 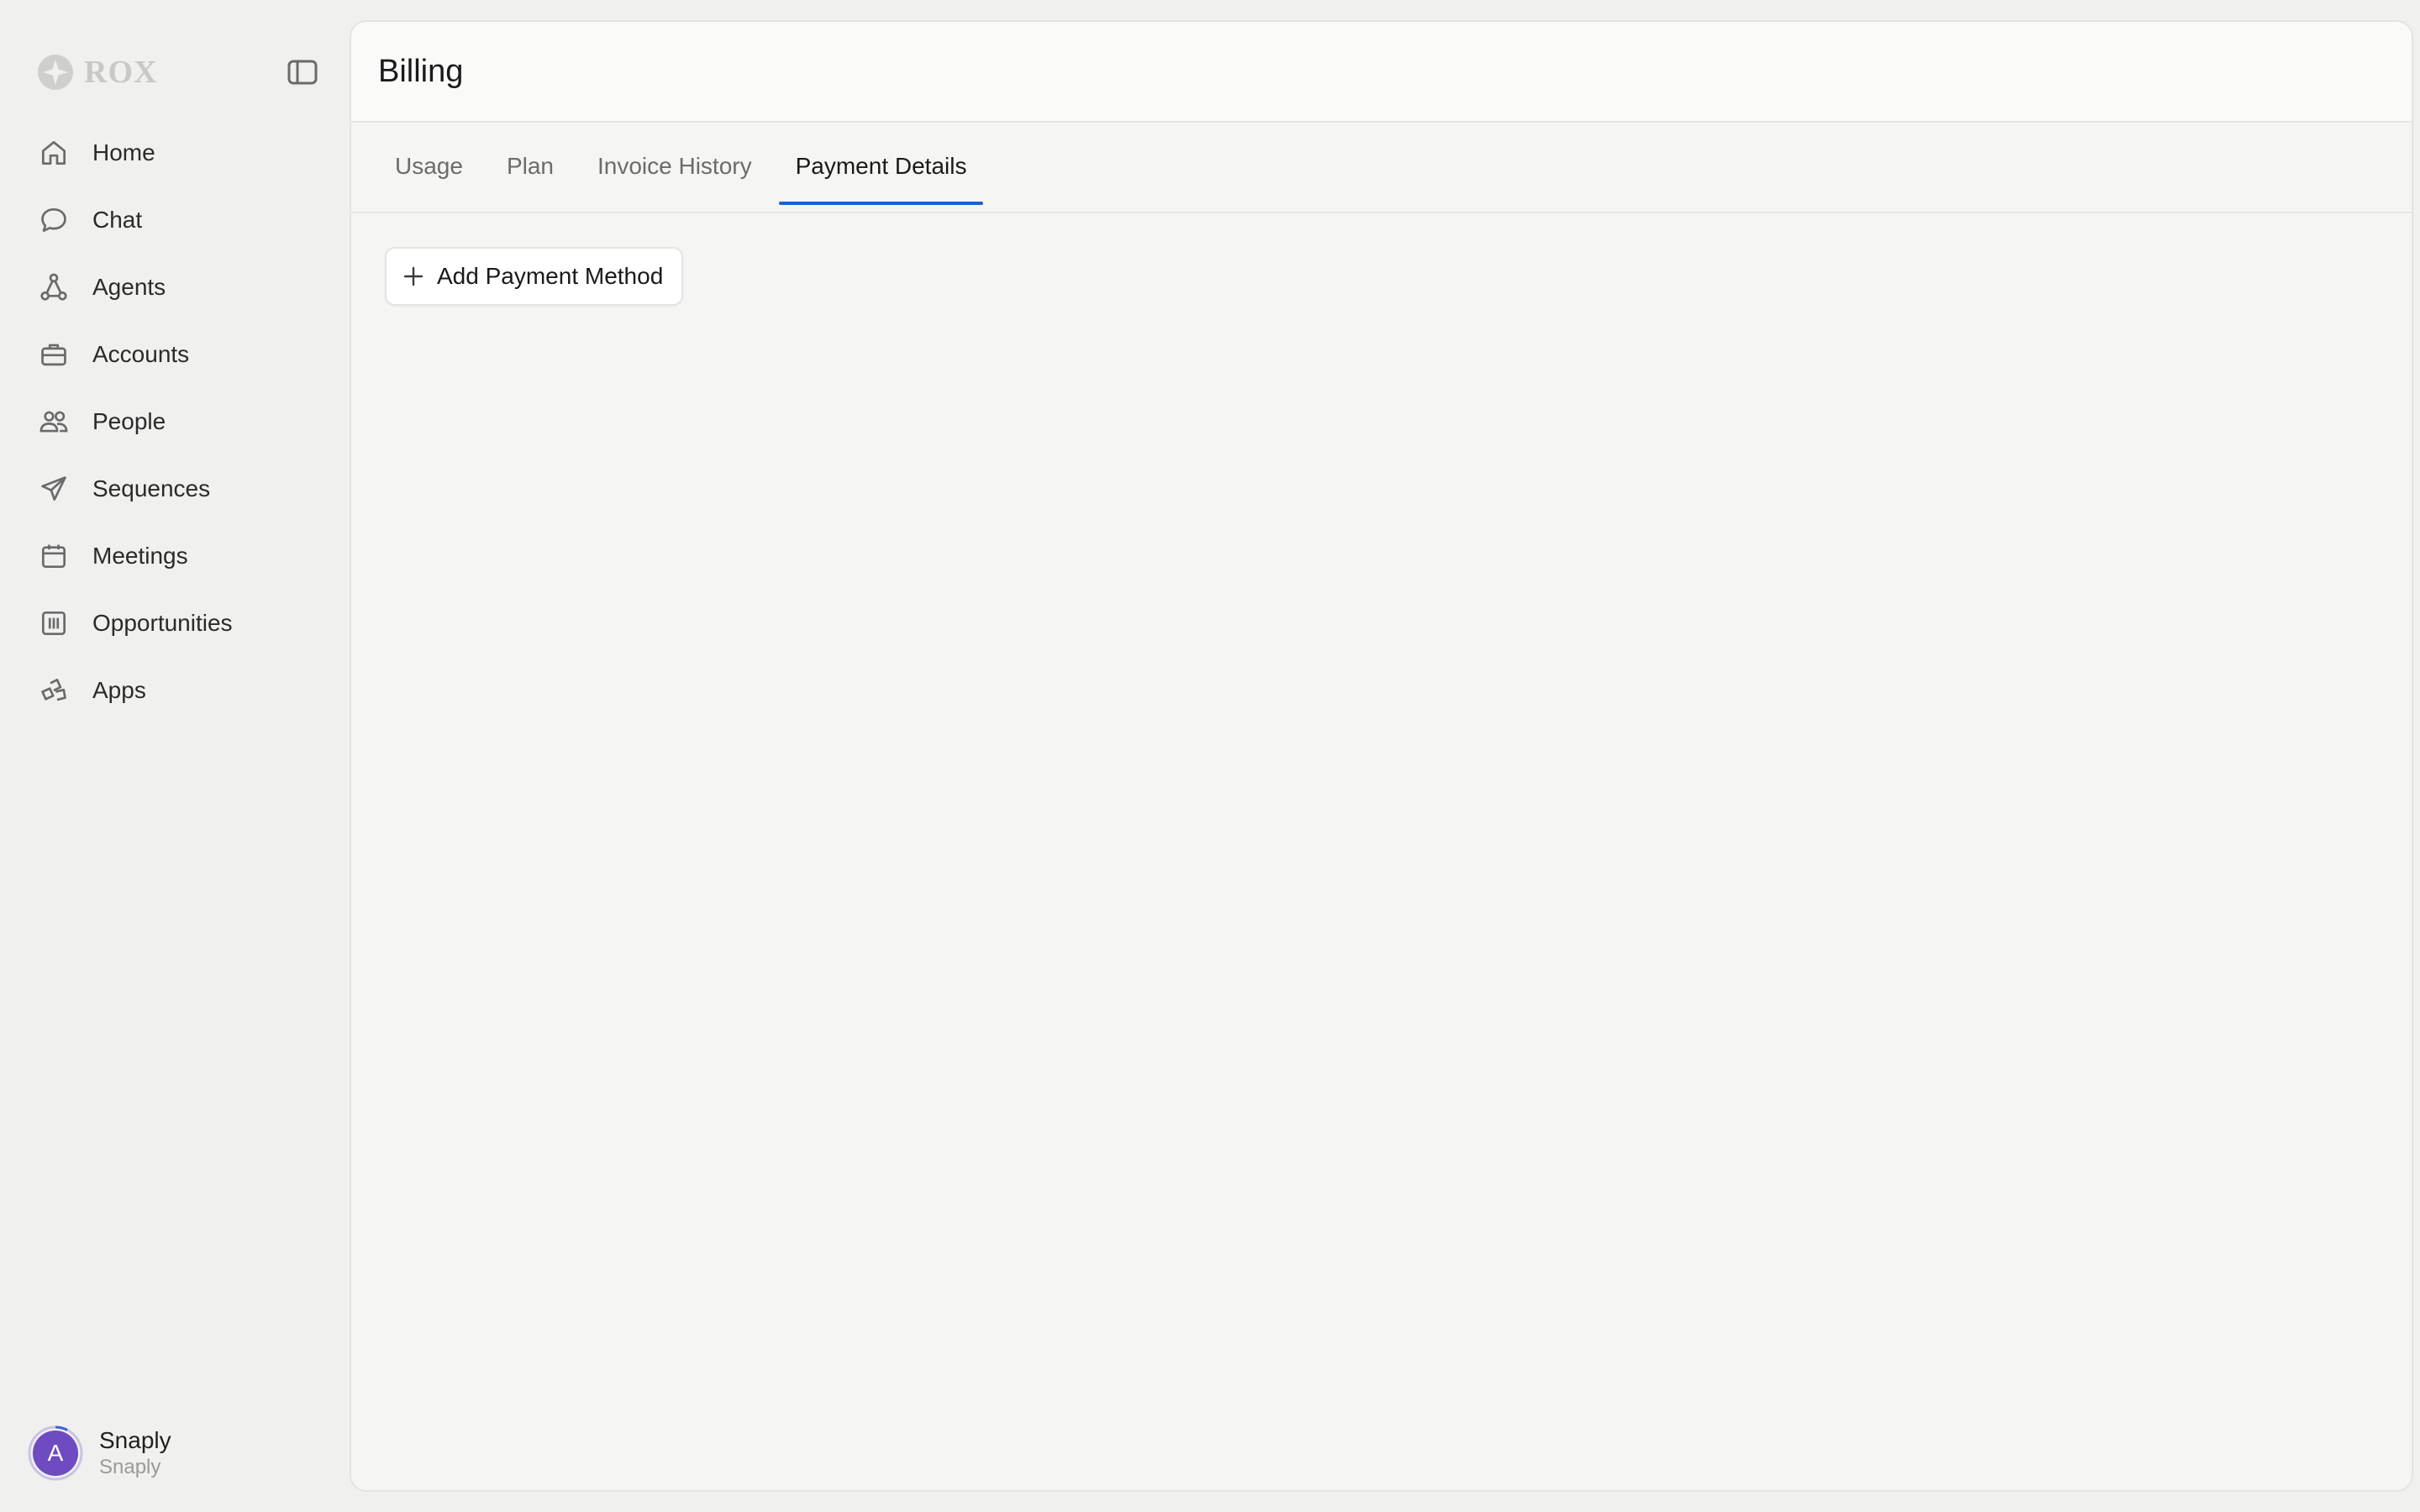 I want to click on user-profile: A Snaply Snaply, so click(x=99, y=1453).